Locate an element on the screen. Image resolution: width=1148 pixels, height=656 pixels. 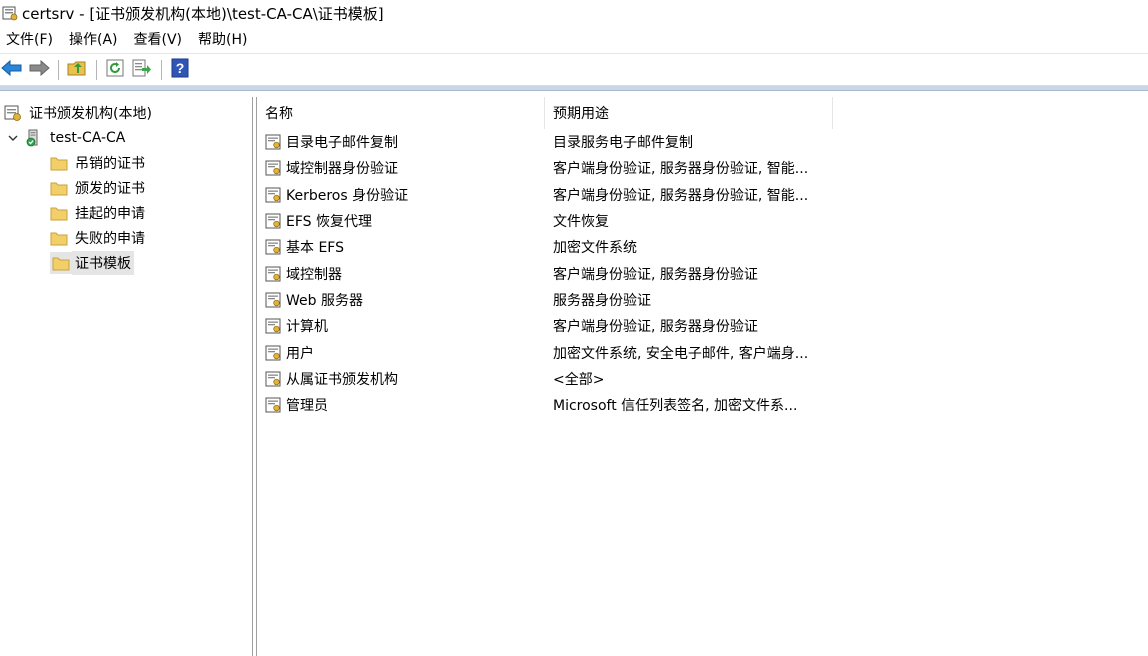
column-header-intended-purpose: 预期用途 is located at coordinates (689, 113).